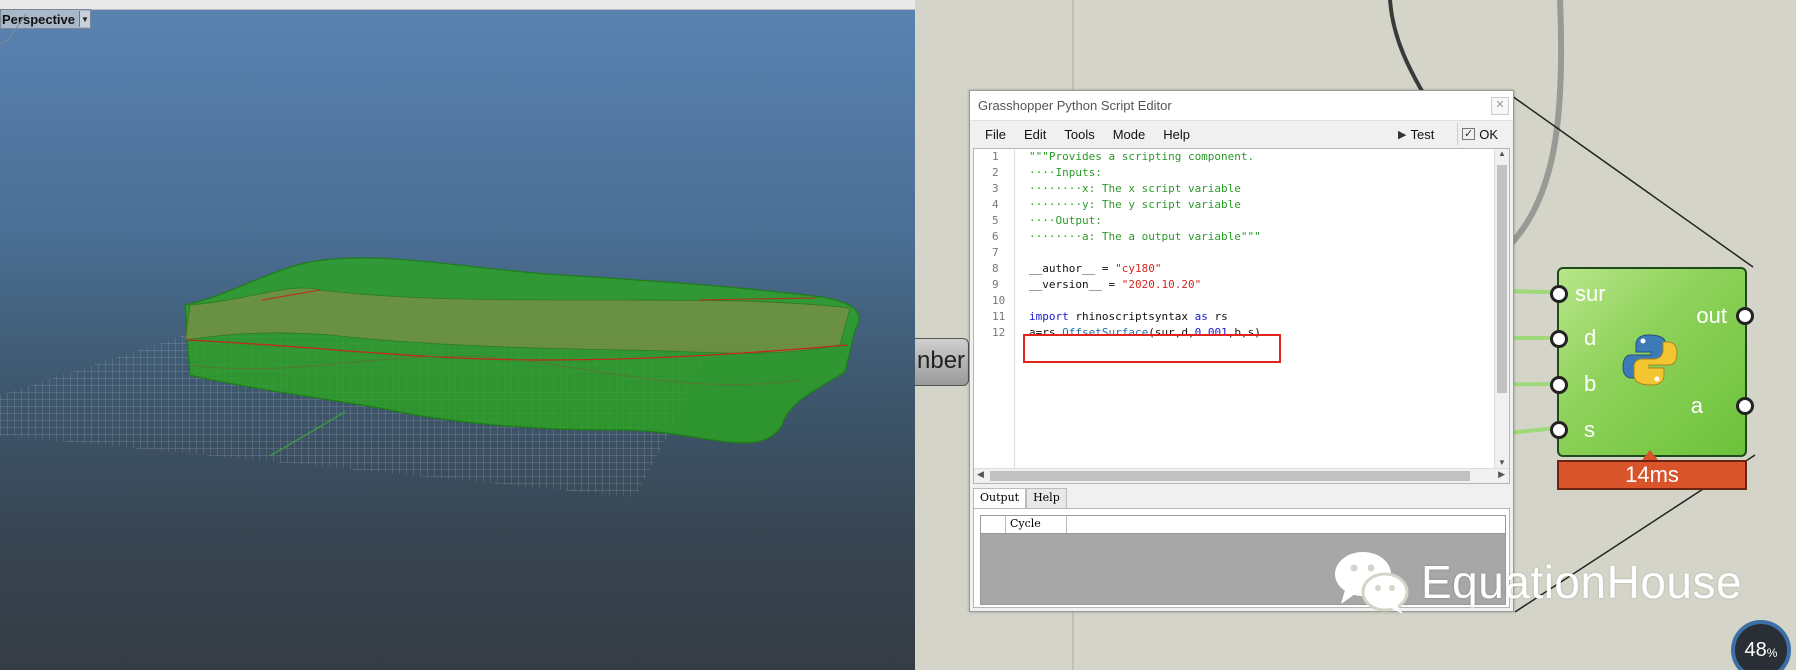 The width and height of the screenshot is (1796, 670). What do you see at coordinates (1241, 106) in the screenshot?
I see `editor-titlebar: Grasshopper Python Script Editor ✕` at bounding box center [1241, 106].